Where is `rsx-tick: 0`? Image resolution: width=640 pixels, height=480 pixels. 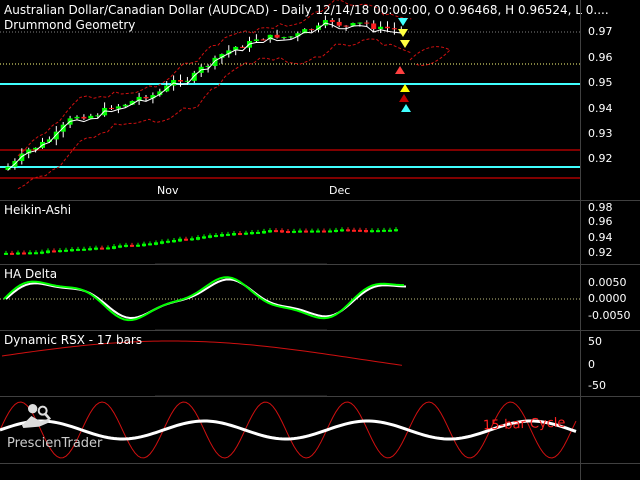 rsx-tick: 0 is located at coordinates (591, 364).